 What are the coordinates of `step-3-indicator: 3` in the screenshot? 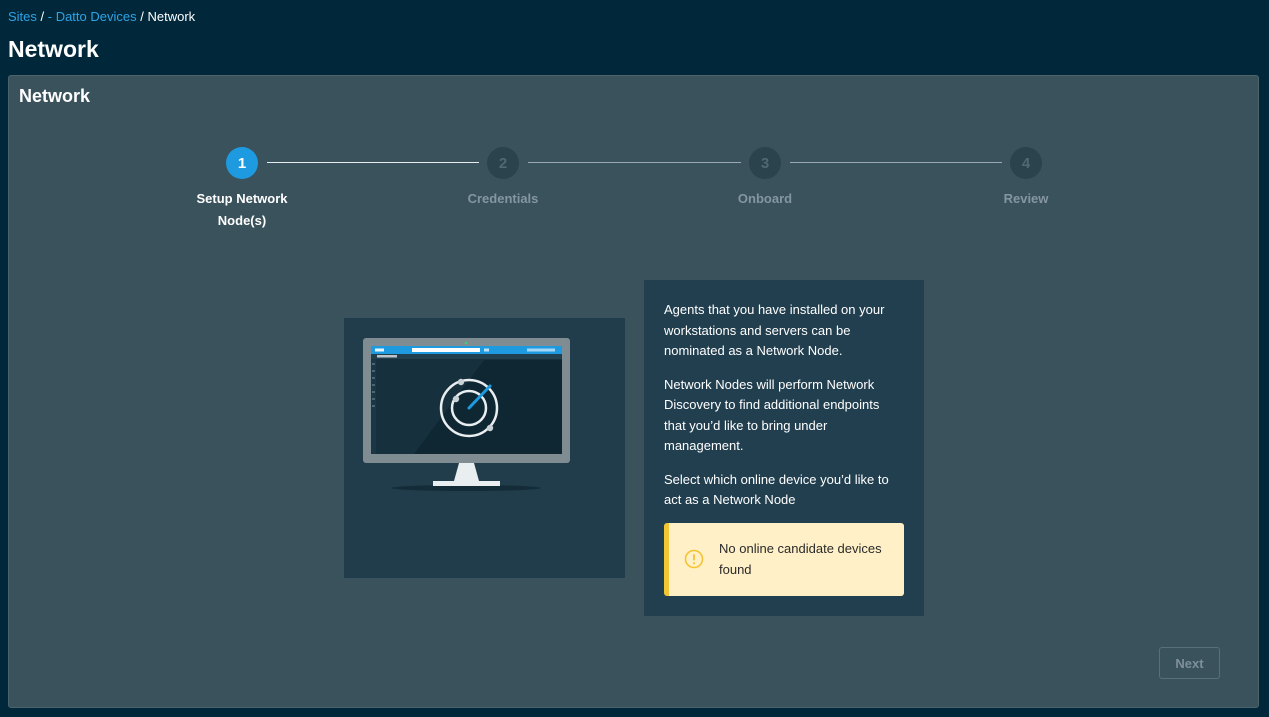 It's located at (765, 163).